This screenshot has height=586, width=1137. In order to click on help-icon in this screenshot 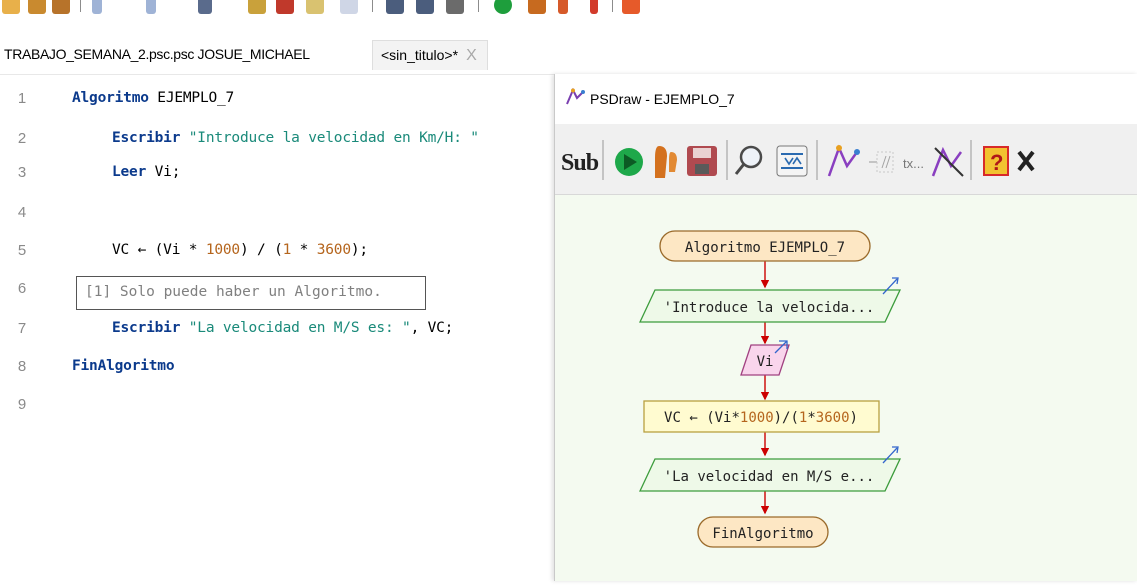, I will do `click(594, 7)`.